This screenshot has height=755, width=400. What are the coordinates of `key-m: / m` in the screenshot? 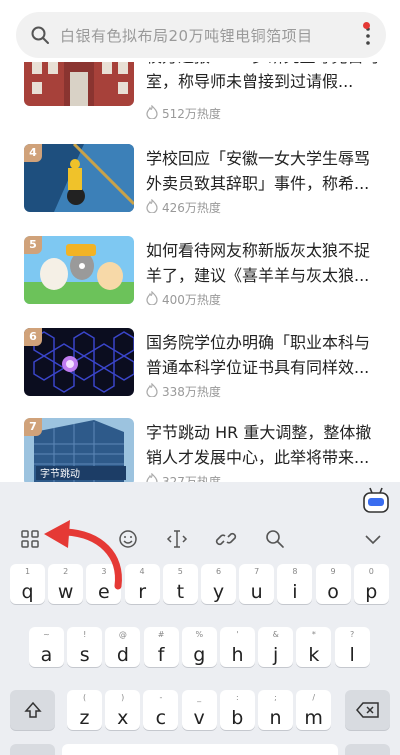 It's located at (314, 710).